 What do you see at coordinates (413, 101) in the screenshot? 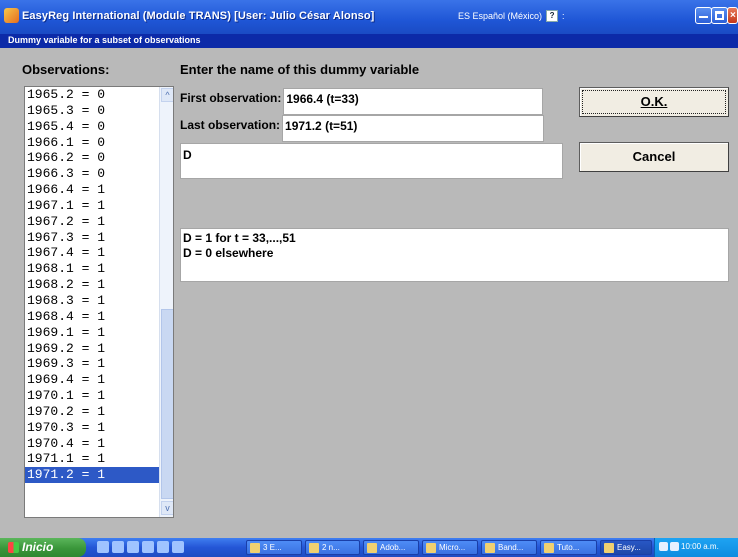
I see `first-observation-value: 1966.4 (t=33)` at bounding box center [413, 101].